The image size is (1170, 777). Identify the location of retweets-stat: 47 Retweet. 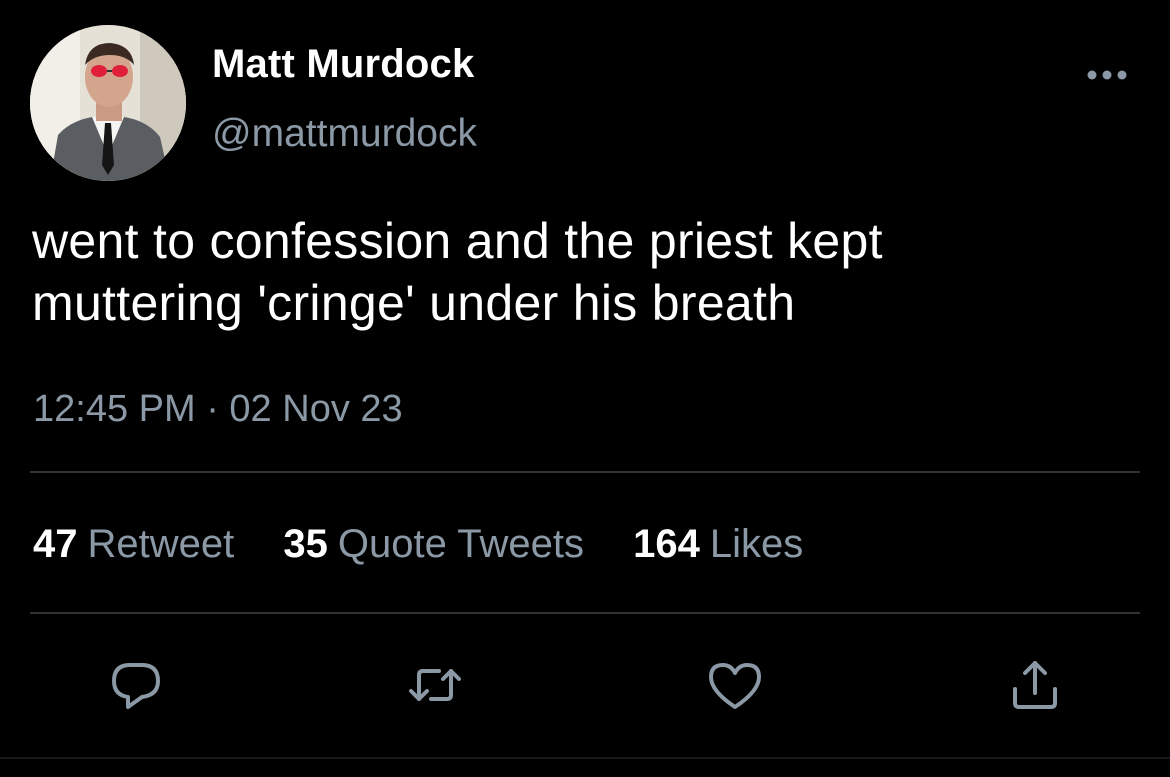
(133, 544).